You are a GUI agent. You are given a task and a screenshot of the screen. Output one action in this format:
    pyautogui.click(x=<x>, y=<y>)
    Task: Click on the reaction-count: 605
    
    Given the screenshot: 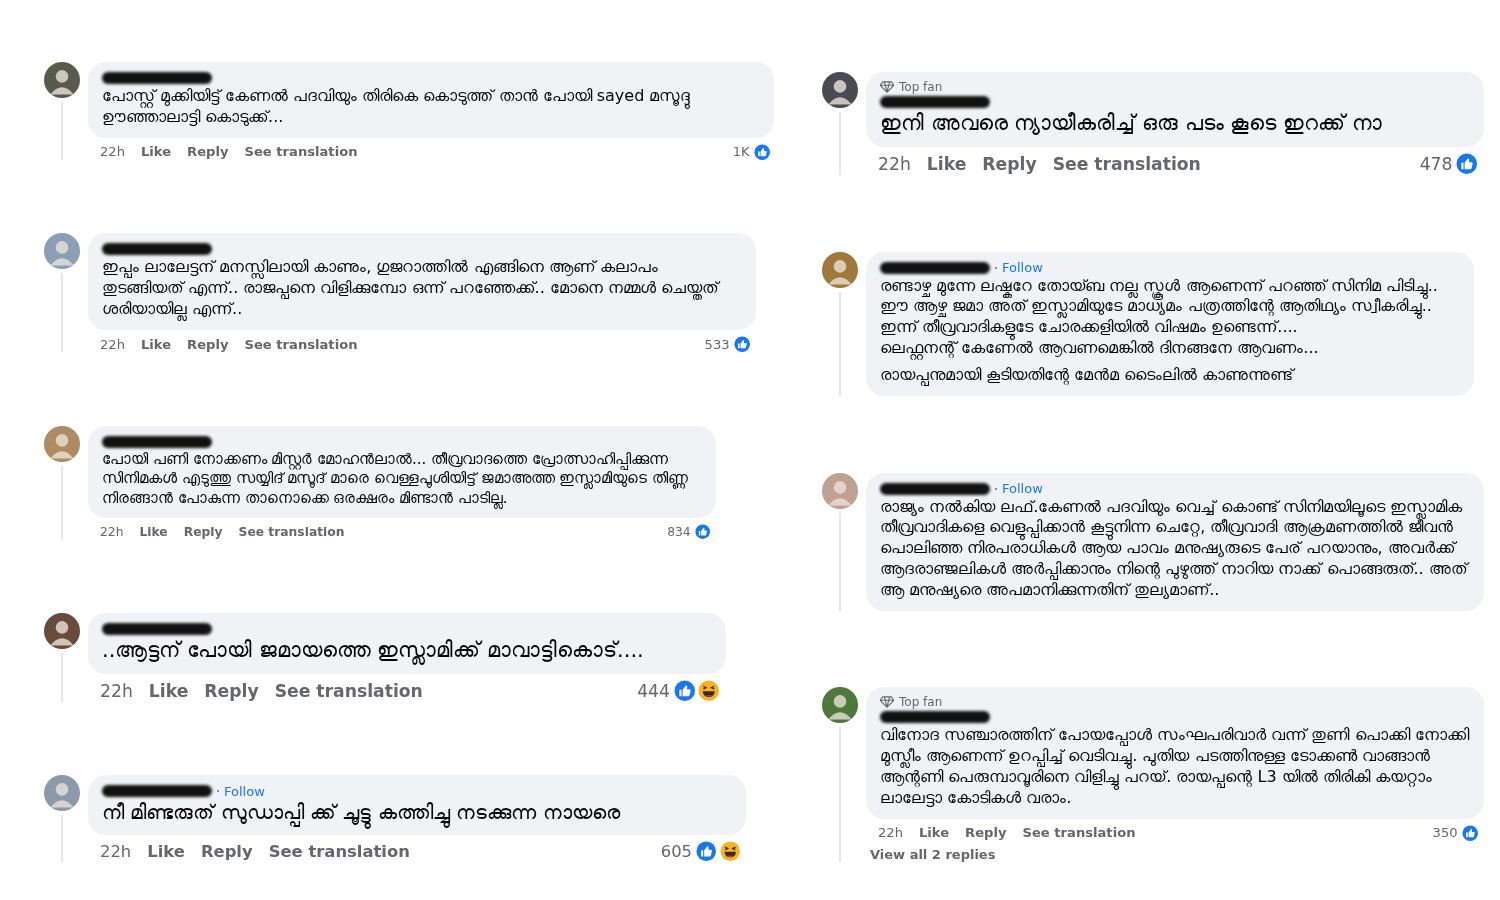 What is the action you would take?
    pyautogui.click(x=676, y=852)
    